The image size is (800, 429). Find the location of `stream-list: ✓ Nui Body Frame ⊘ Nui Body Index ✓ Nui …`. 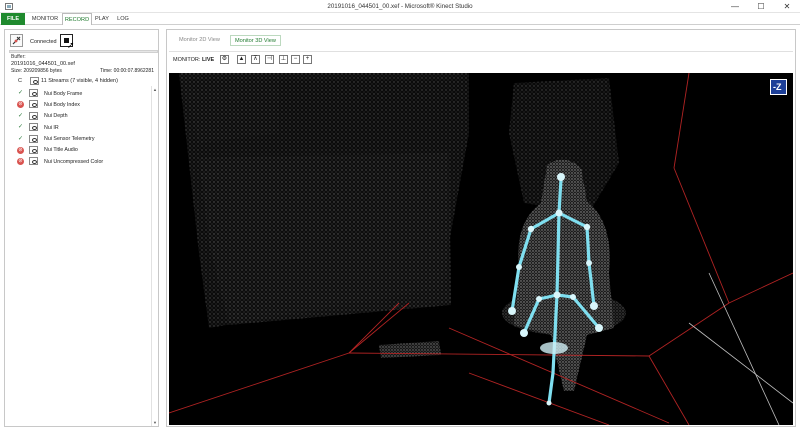

stream-list: ✓ Nui Body Frame ⊘ Nui Body Index ✓ Nui … is located at coordinates (80, 128).